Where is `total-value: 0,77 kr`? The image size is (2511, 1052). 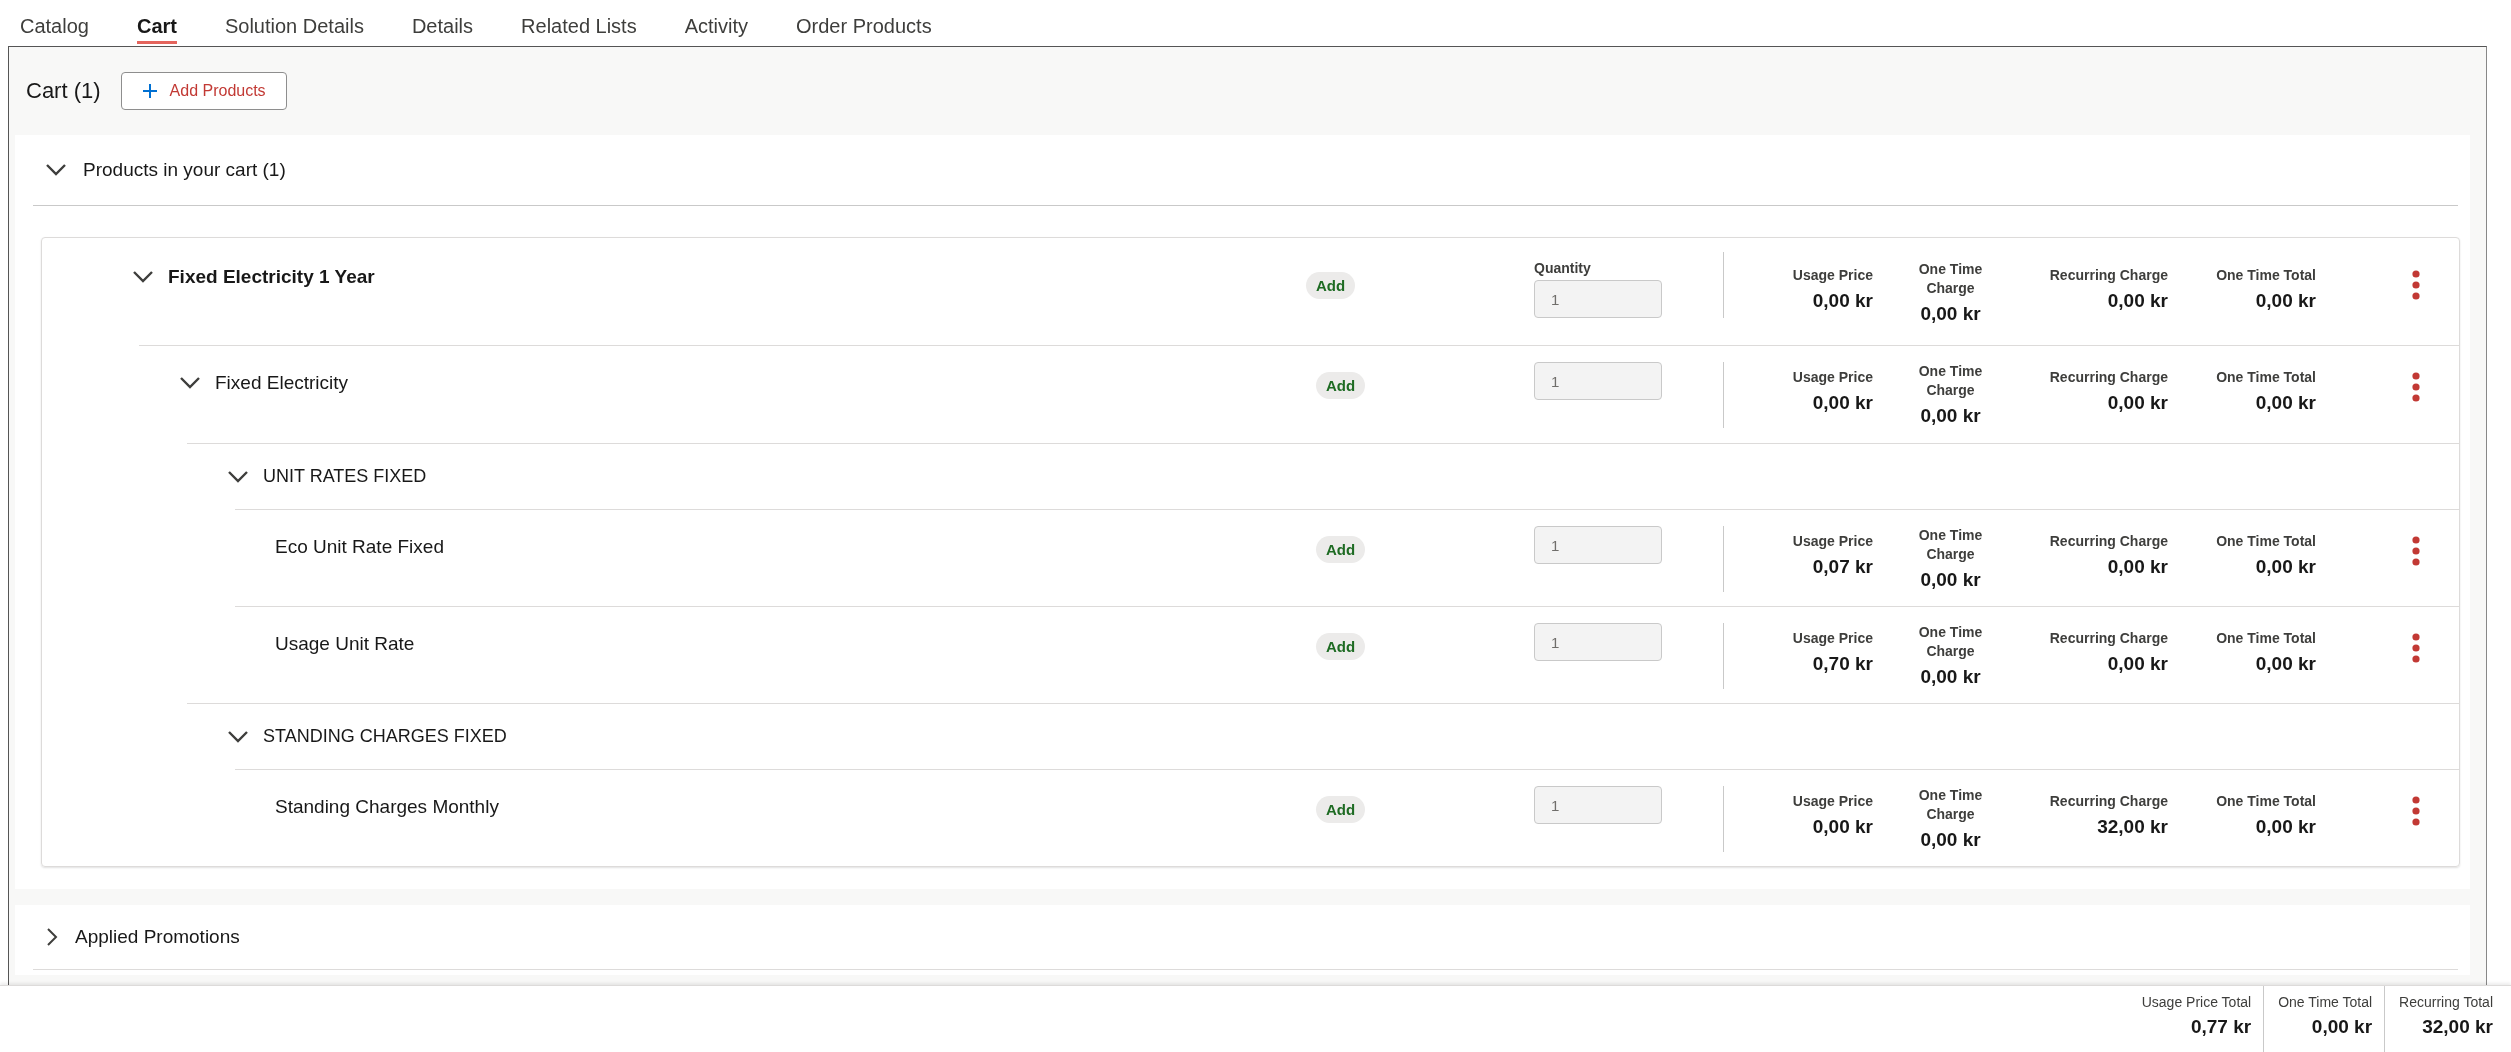 total-value: 0,77 kr is located at coordinates (2221, 1027).